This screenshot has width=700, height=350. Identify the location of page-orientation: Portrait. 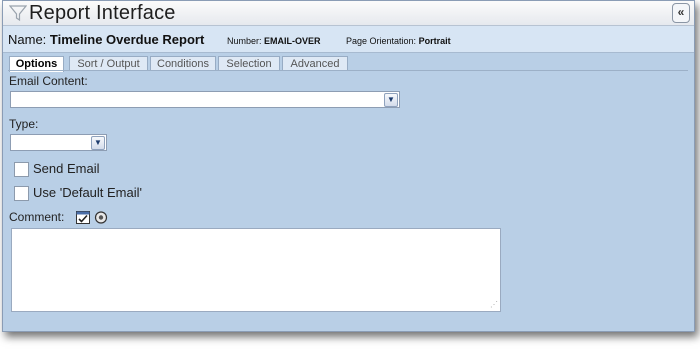
(434, 41).